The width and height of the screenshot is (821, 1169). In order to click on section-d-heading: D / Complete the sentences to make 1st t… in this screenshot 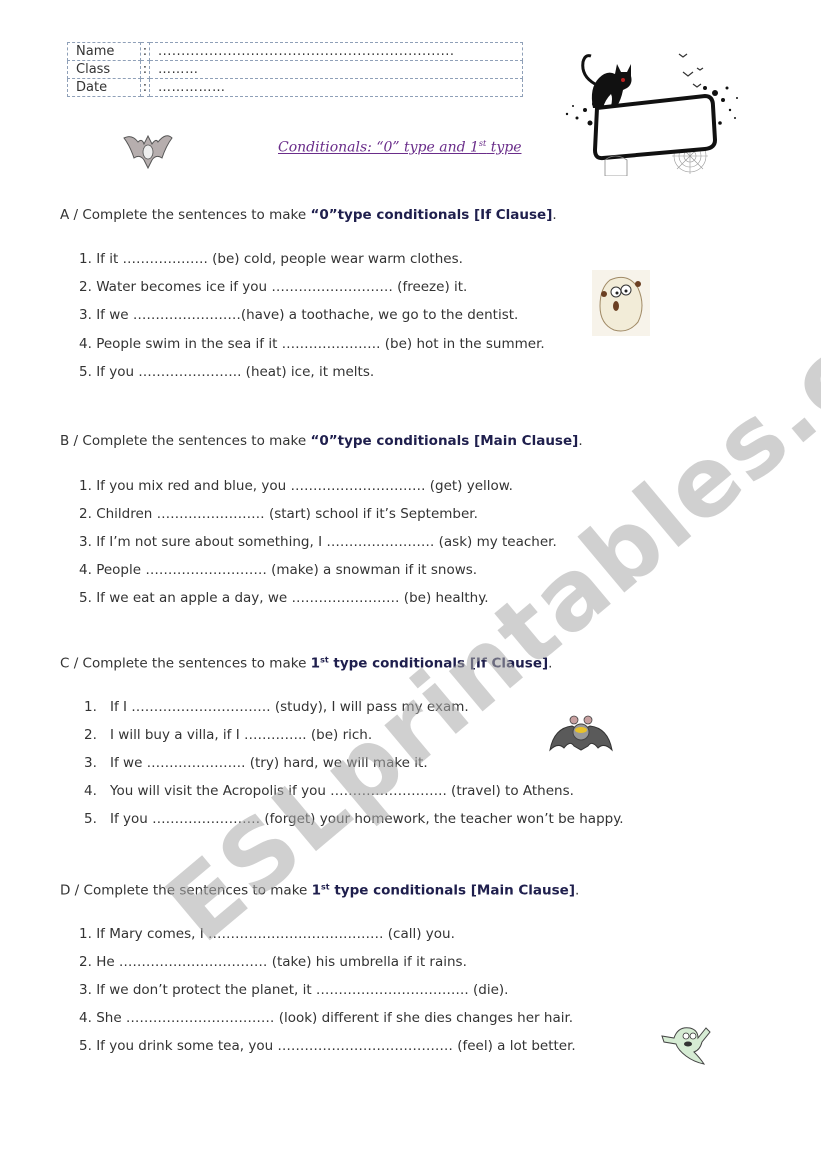, I will do `click(320, 890)`.